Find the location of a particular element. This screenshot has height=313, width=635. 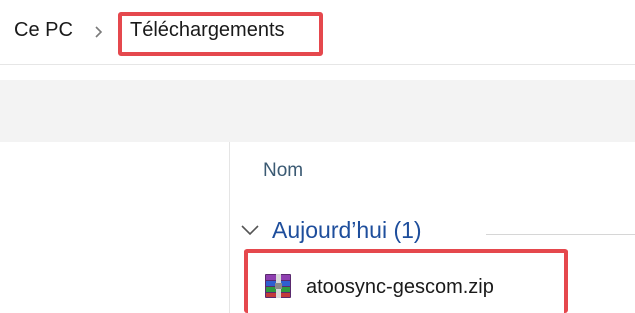

file-row: atoosync-gescom.zip is located at coordinates (406, 285).